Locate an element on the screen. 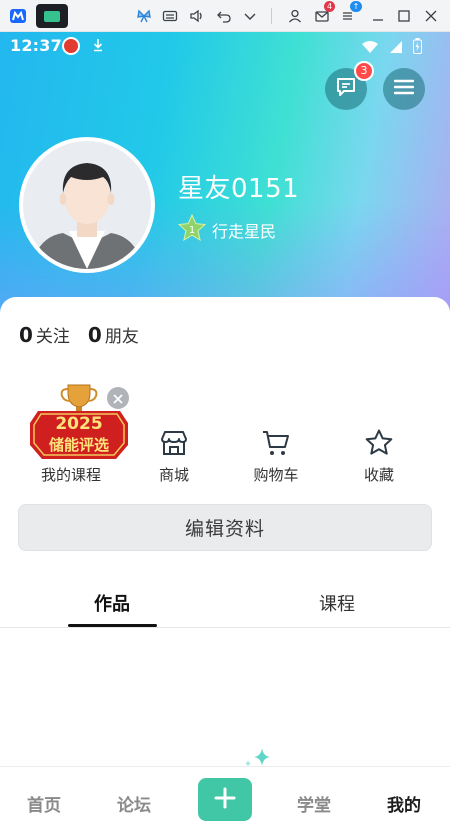  undo-icon is located at coordinates (224, 16).